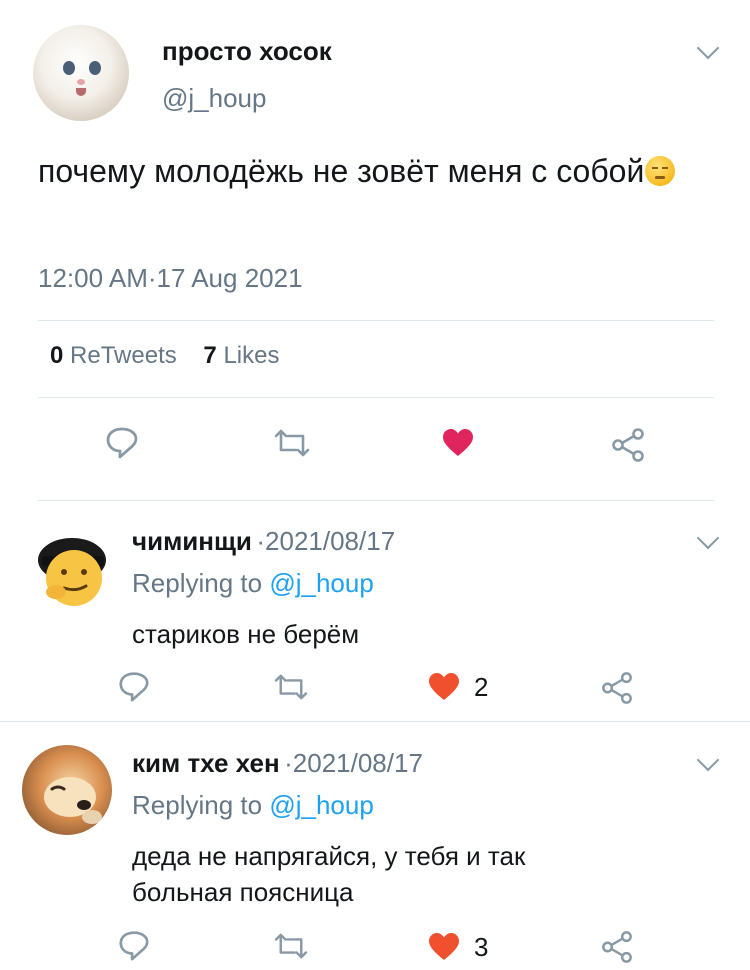 This screenshot has height=970, width=750. Describe the element at coordinates (72, 572) in the screenshot. I see `face-emoji-avatar` at that location.